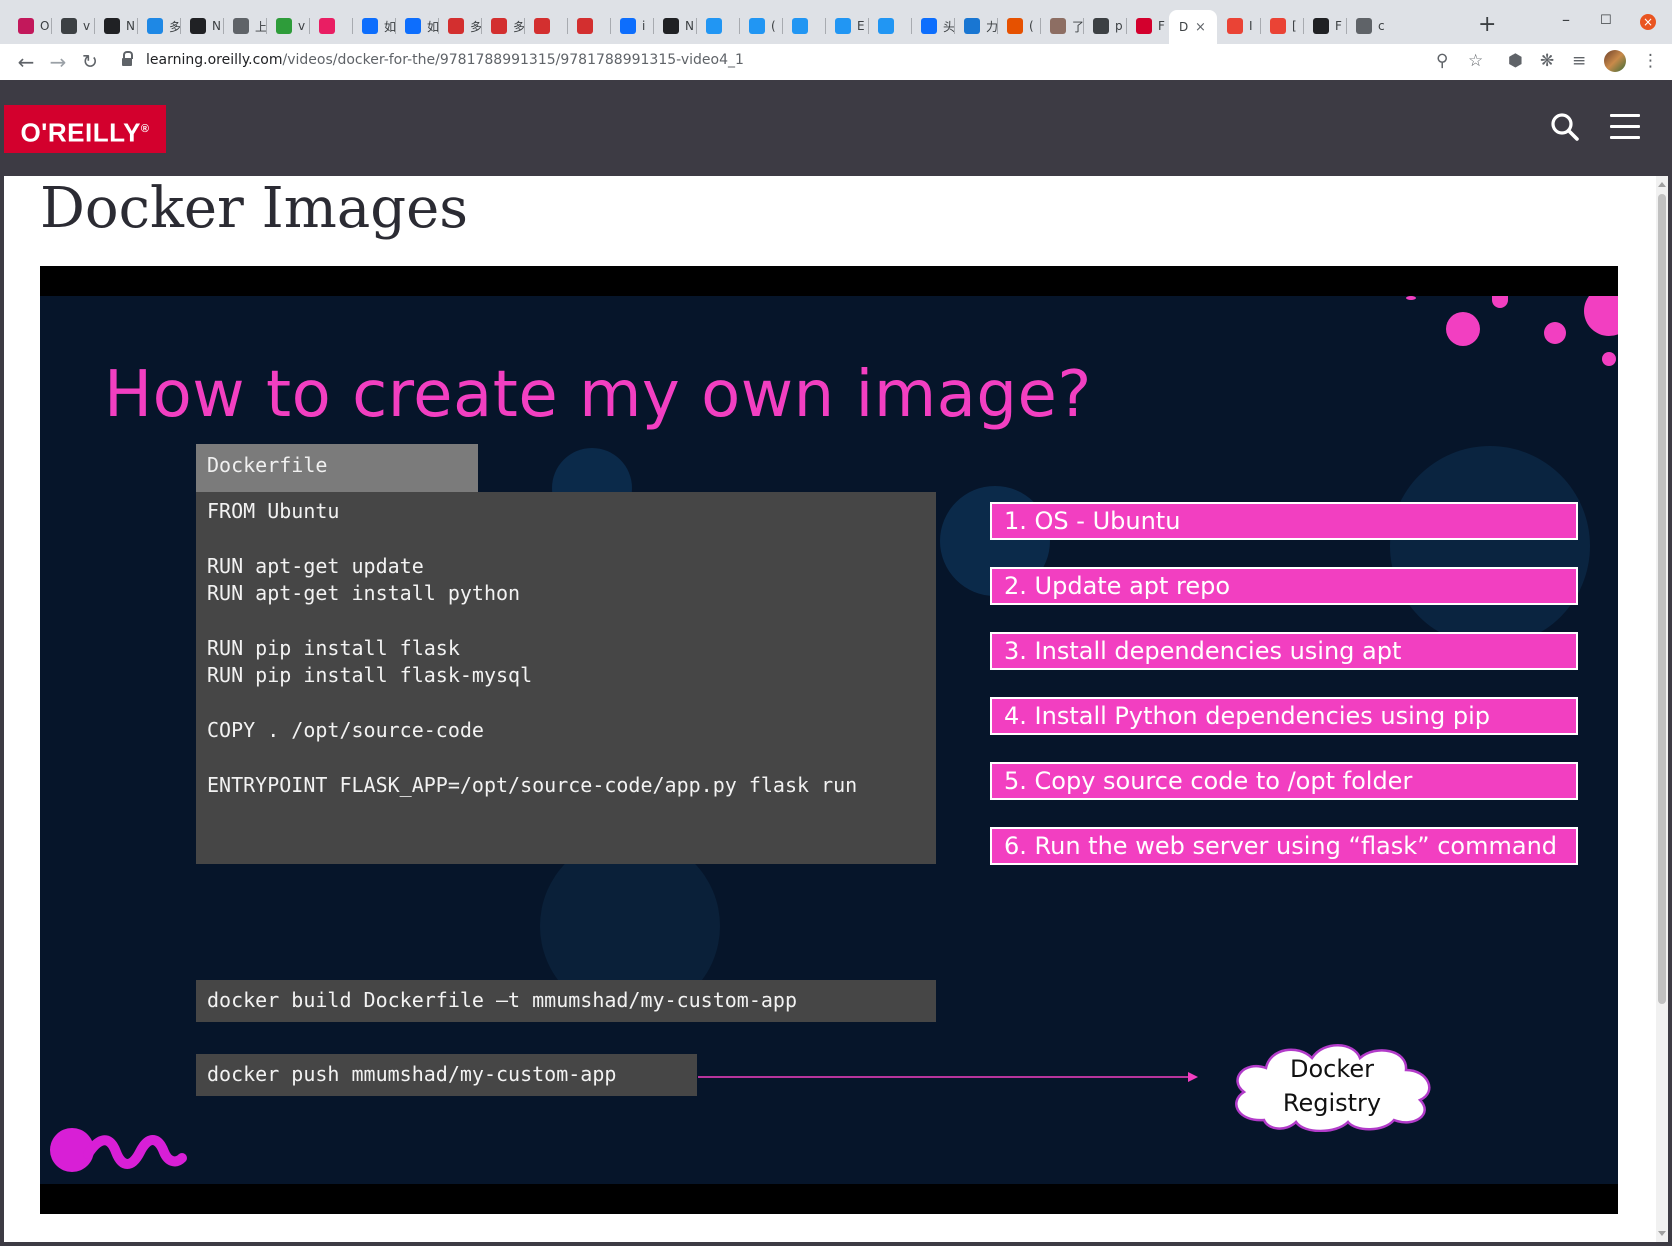 Image resolution: width=1672 pixels, height=1246 pixels. I want to click on tab-strip: Ov N 多 N 上 v 如如多多 i N(E 头力(了 p F D × I[Fc + – ☐ ×, so click(836, 22).